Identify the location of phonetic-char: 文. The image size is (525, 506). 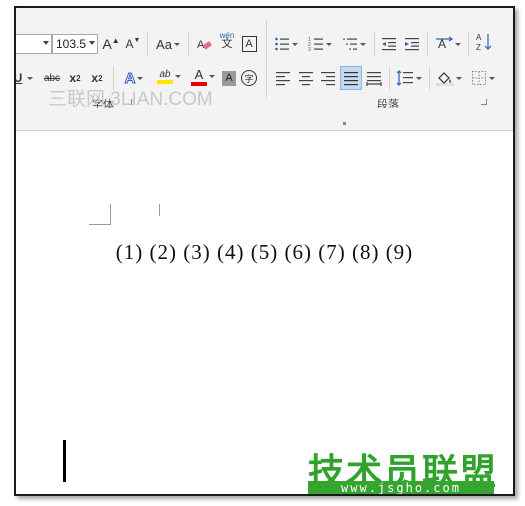
(227, 44).